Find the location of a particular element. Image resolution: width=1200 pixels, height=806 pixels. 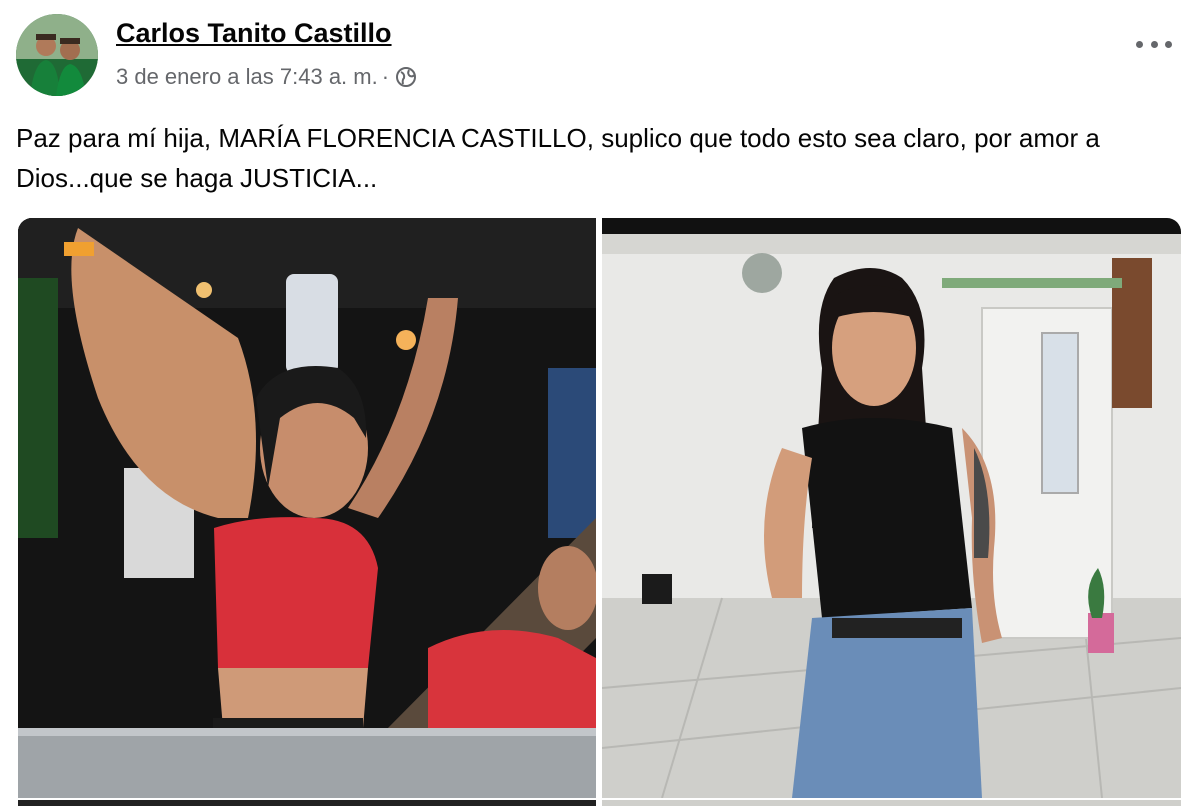

post-meta: 3 de enero a las 7:43 a. m. · is located at coordinates (266, 77).